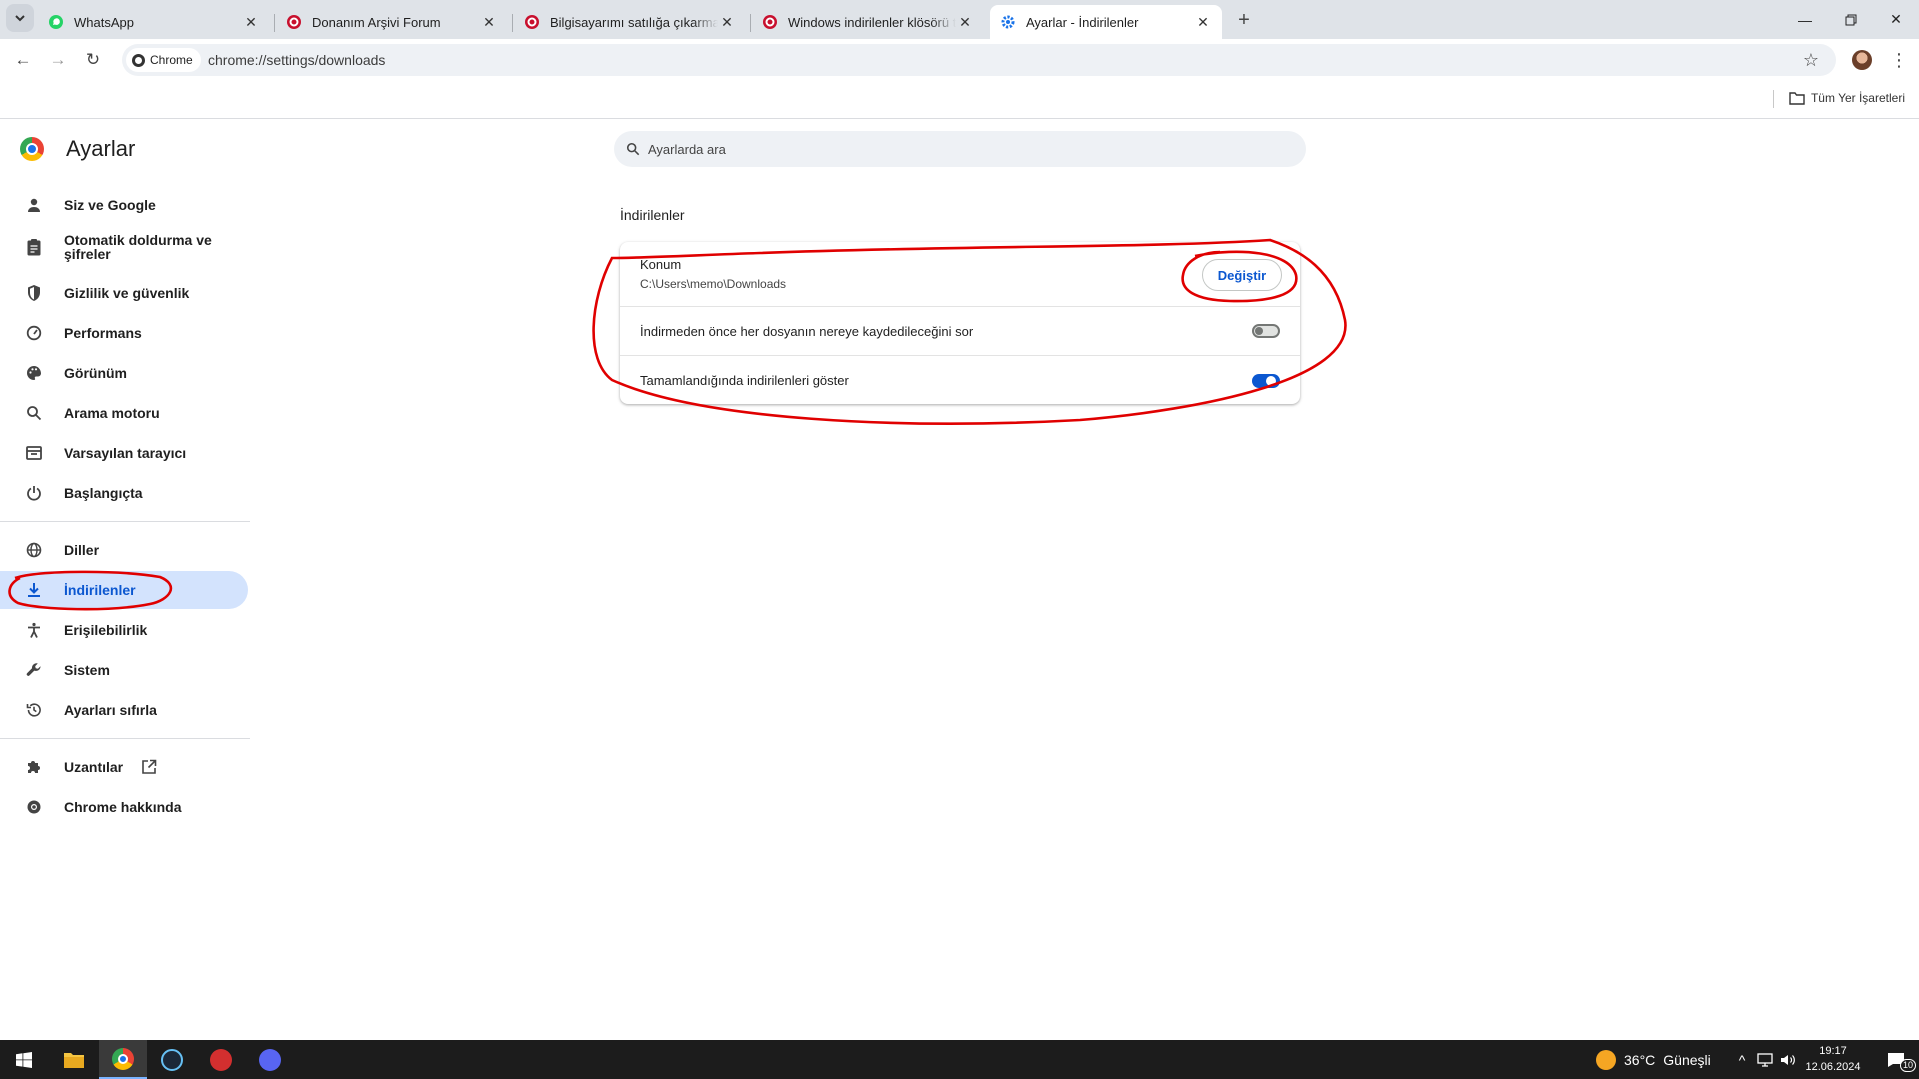  What do you see at coordinates (1640, 1059) in the screenshot?
I see `weather-temp: 36°C` at bounding box center [1640, 1059].